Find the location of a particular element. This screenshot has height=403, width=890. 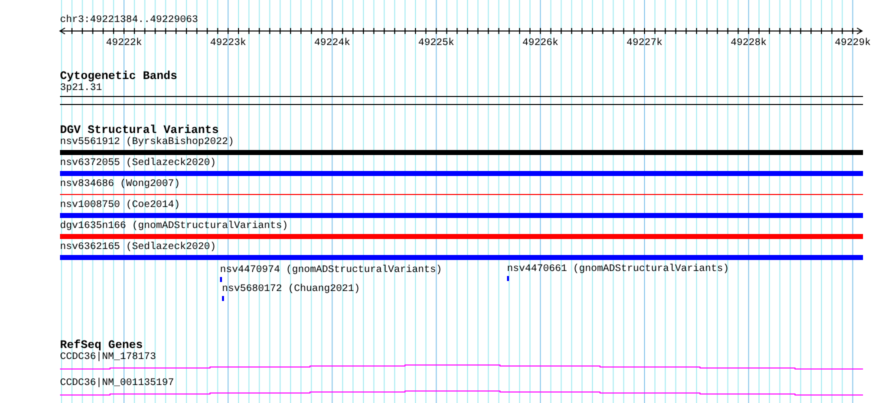

variant-label: nsv5680172 (Chuang2021) is located at coordinates (291, 290).